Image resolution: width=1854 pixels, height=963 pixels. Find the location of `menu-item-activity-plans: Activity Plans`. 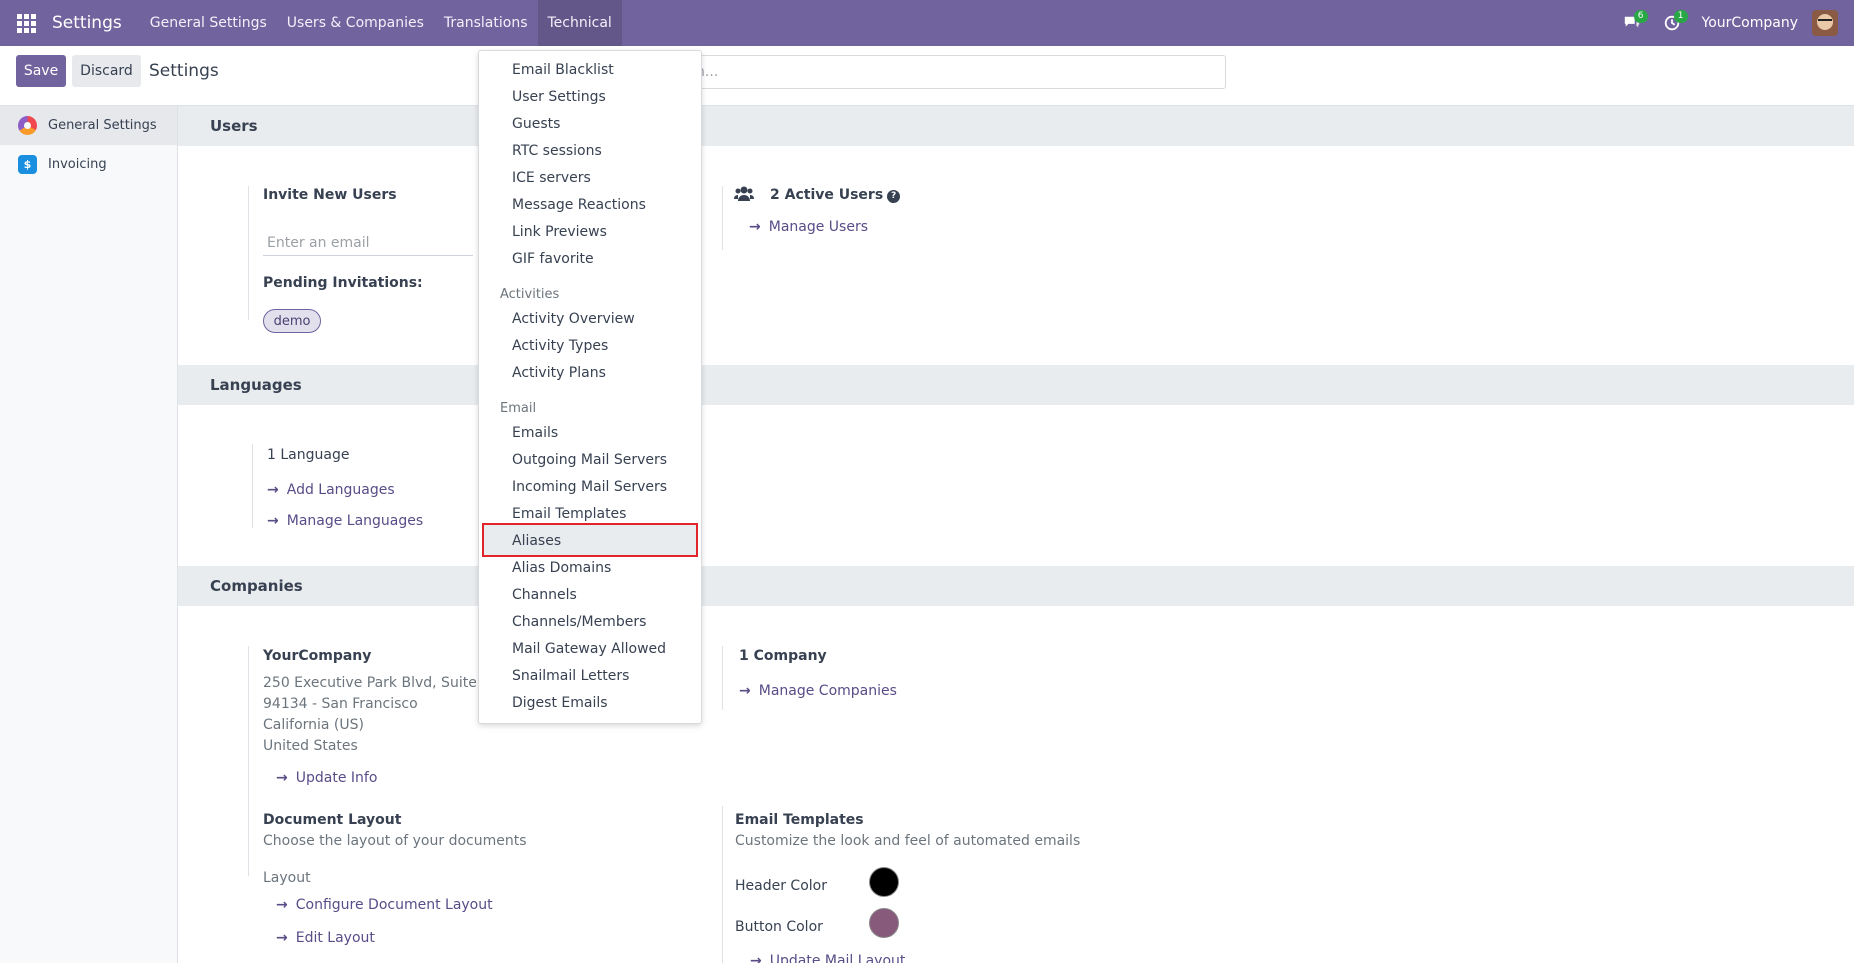

menu-item-activity-plans: Activity Plans is located at coordinates (559, 373).